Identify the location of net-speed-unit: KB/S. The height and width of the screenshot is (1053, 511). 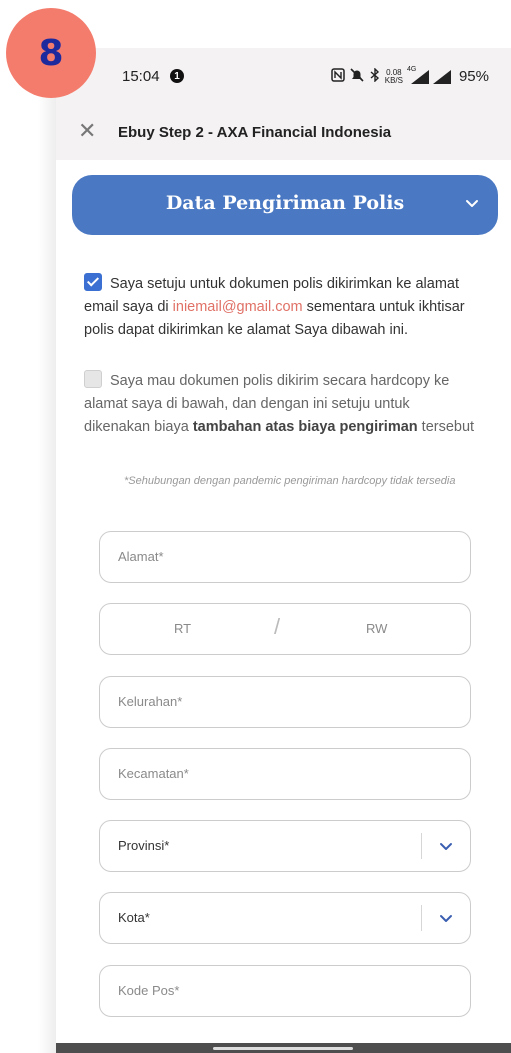
(393, 80).